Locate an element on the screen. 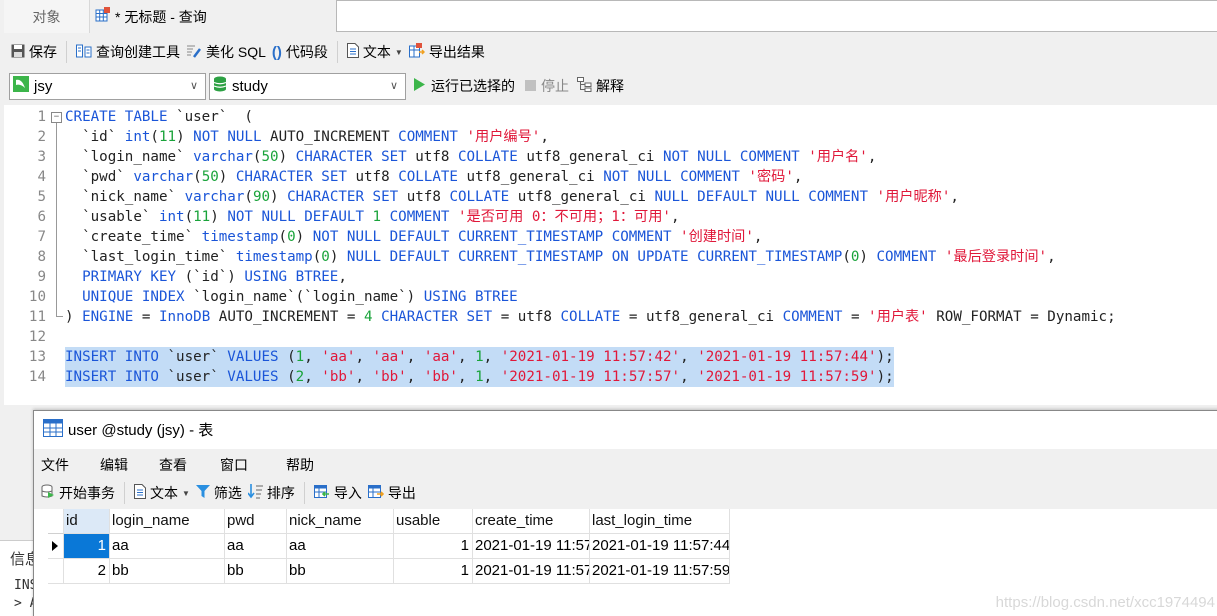  table-window-toolbar: 开始事务 文本 ▼ 筛选 排序 导入 导出 is located at coordinates (226, 493).